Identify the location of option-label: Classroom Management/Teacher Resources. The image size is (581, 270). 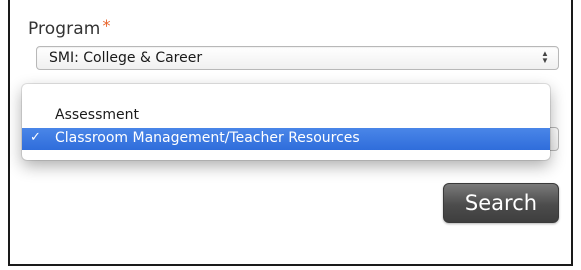
(207, 138).